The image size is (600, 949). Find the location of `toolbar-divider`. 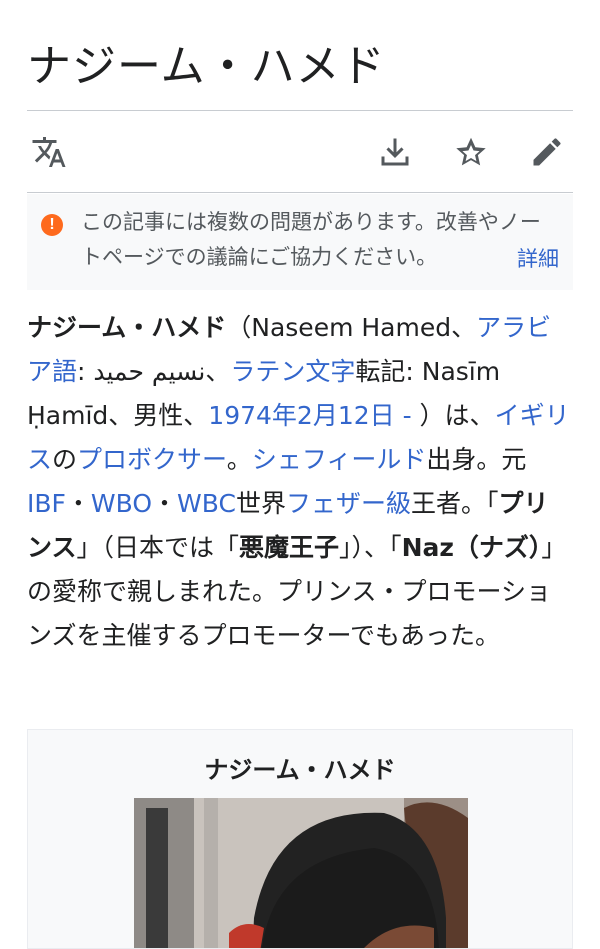

toolbar-divider is located at coordinates (300, 192).